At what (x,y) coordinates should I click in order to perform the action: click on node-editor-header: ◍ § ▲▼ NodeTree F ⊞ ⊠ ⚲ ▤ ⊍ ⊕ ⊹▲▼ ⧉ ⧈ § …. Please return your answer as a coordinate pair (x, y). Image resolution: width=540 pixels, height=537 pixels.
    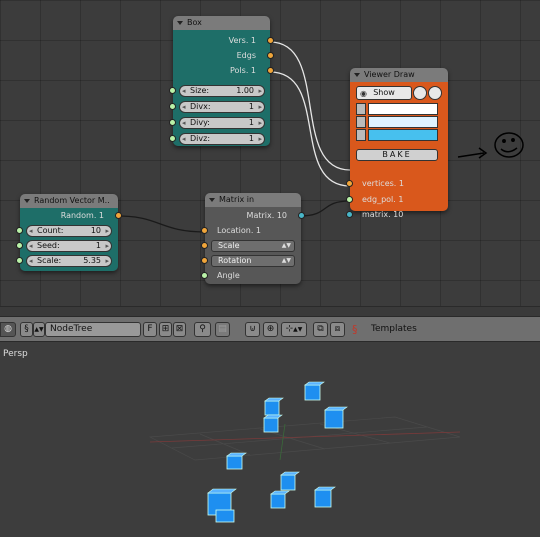
    Looking at the image, I should click on (270, 329).